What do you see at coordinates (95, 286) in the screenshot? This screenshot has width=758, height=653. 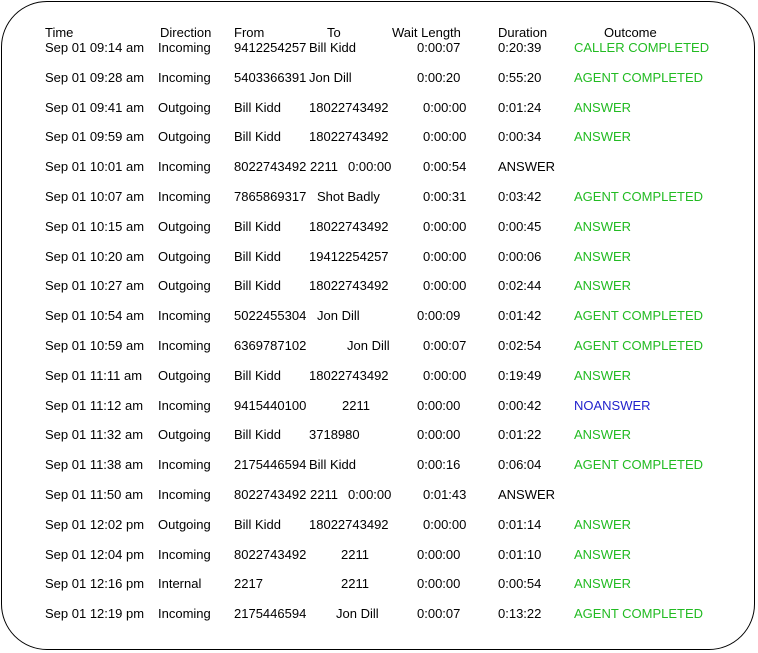 I see `cell-time: Sep 01 10:27 am` at bounding box center [95, 286].